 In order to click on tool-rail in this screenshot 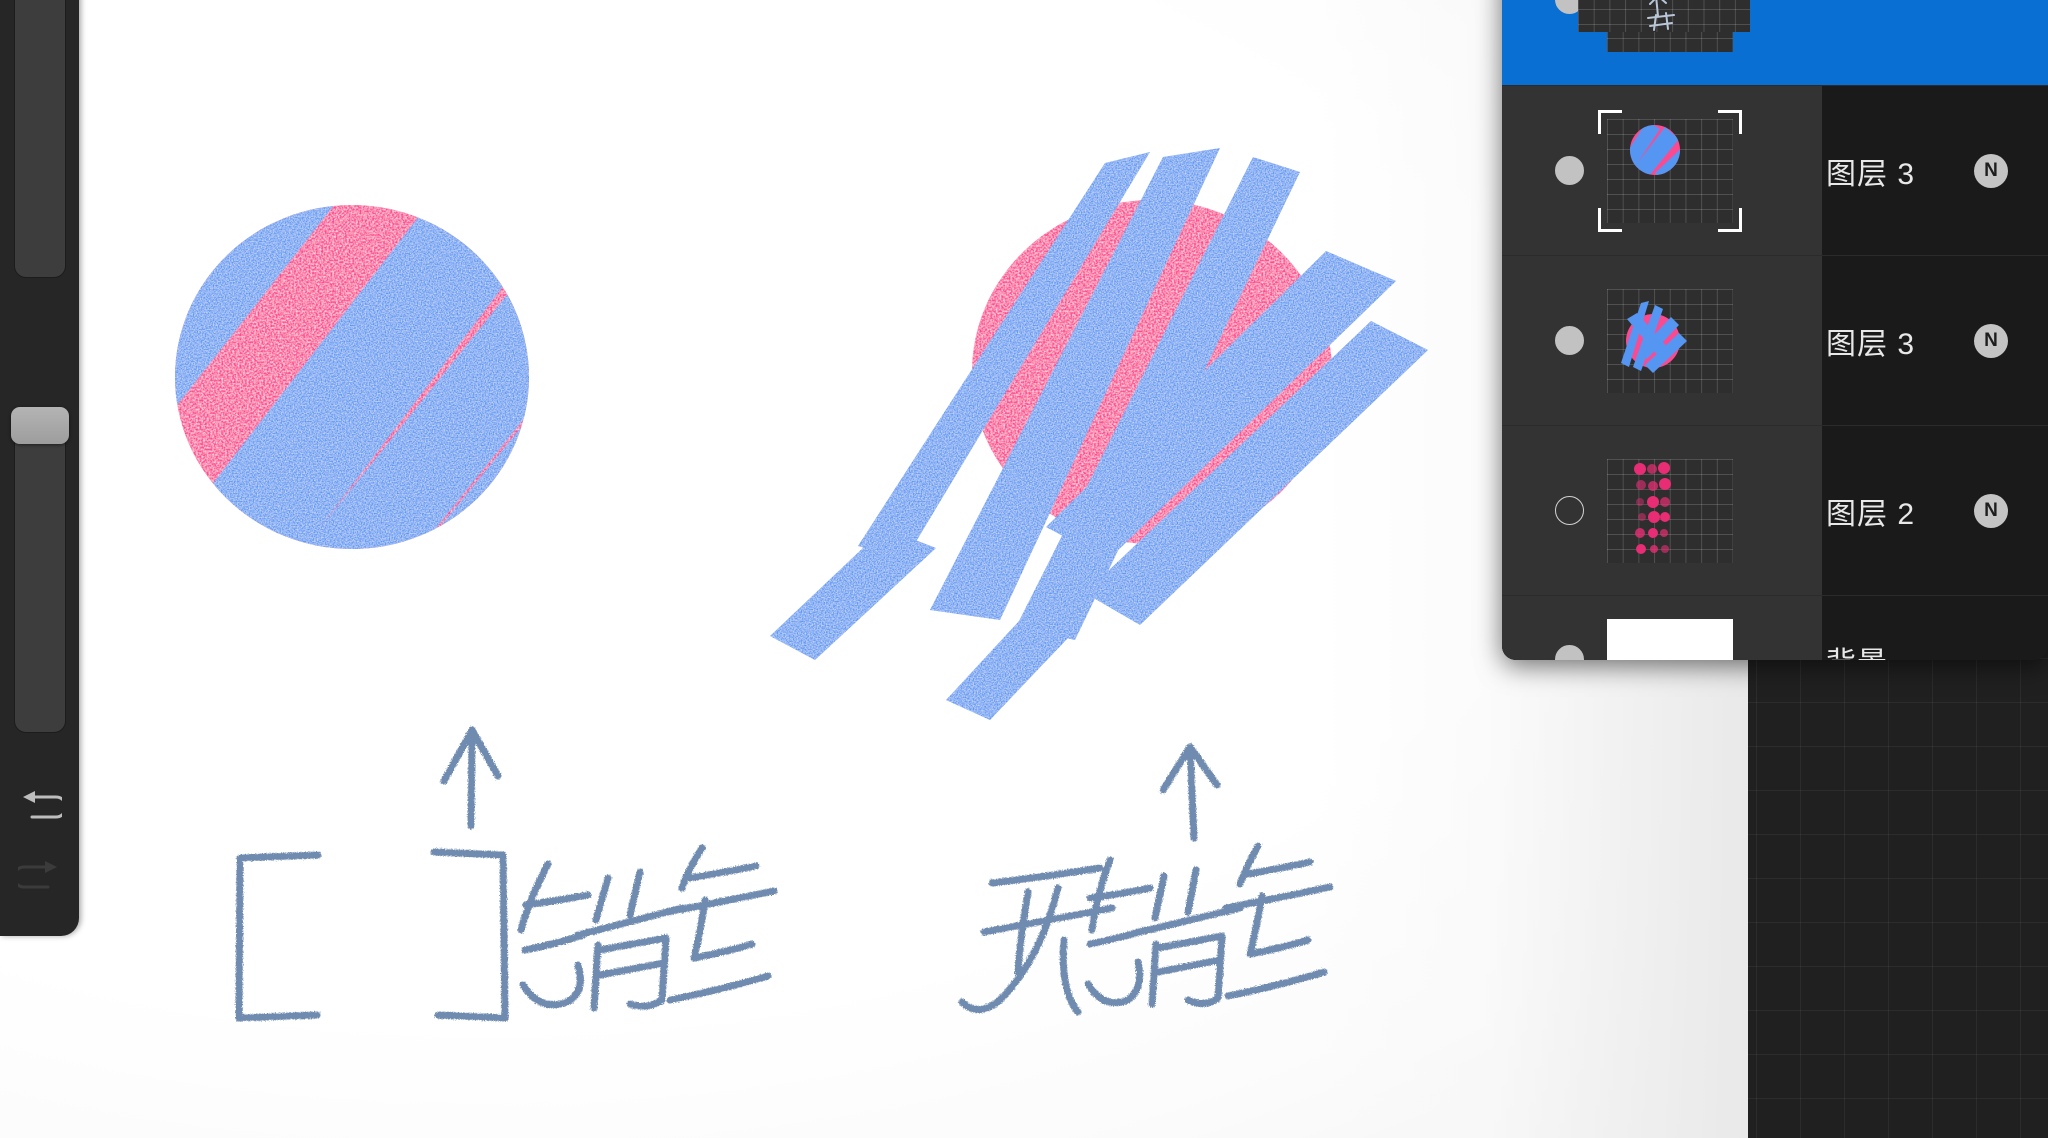, I will do `click(39, 468)`.